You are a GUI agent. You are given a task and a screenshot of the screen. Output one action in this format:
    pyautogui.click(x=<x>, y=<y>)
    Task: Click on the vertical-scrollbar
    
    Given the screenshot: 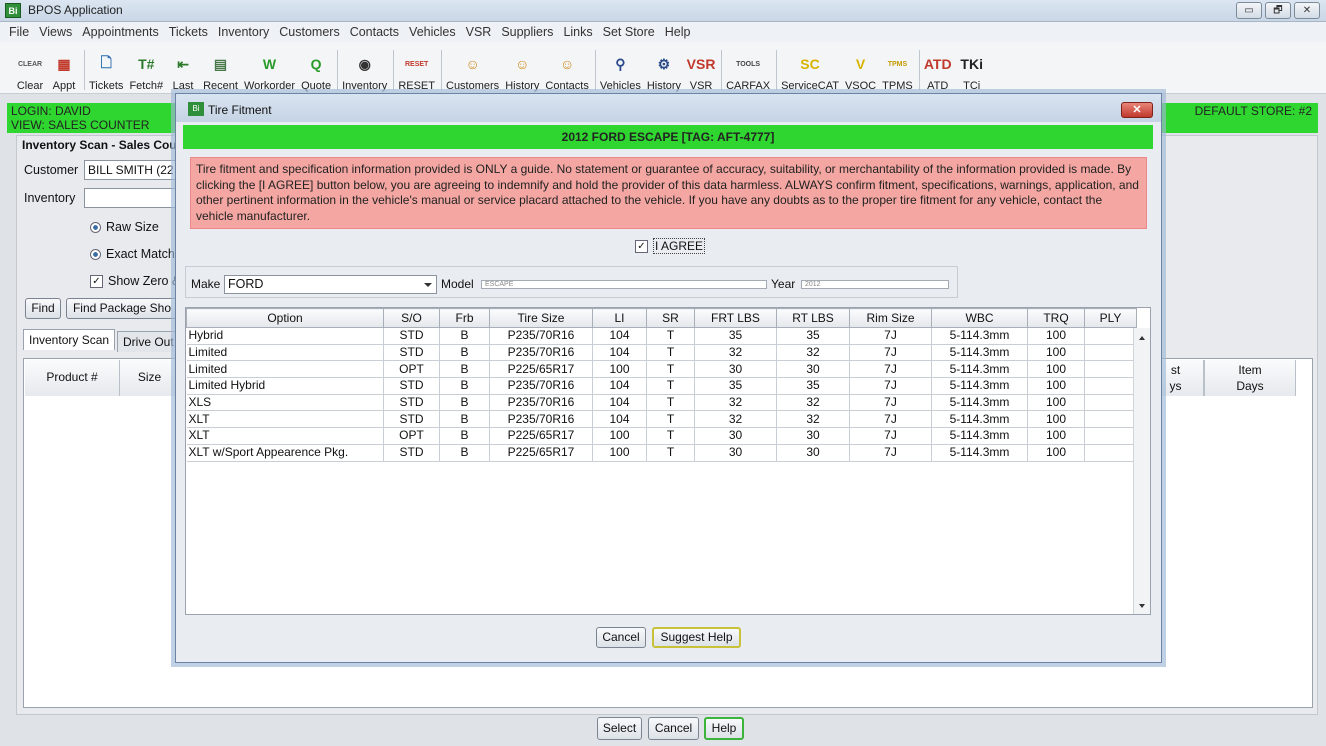 What is the action you would take?
    pyautogui.click(x=1141, y=471)
    